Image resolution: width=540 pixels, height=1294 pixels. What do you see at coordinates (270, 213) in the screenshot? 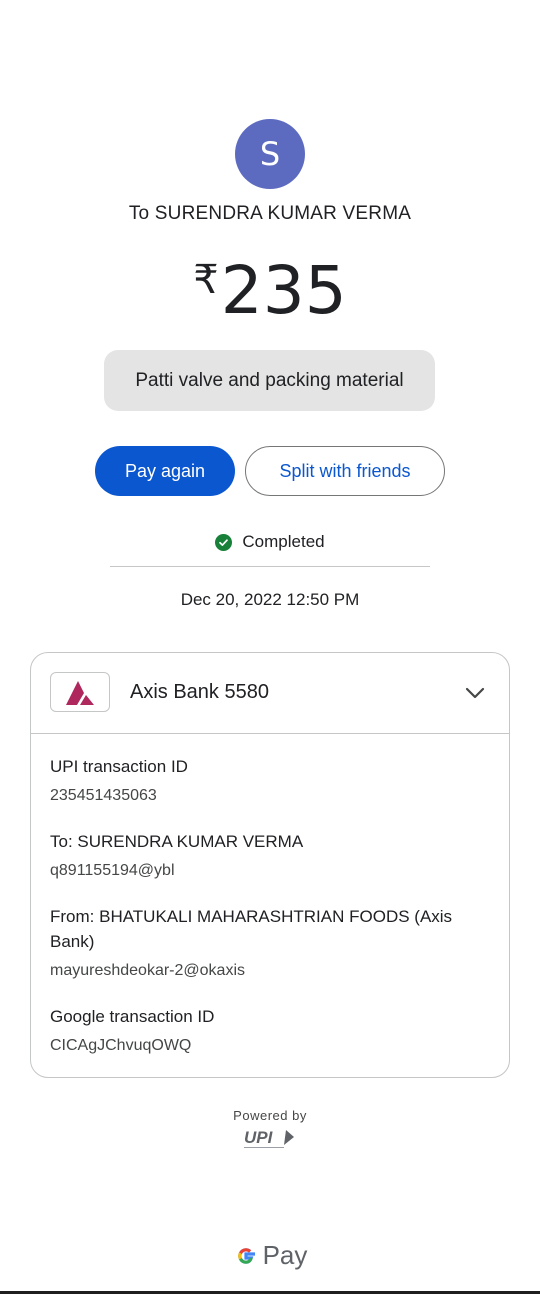
I see `payee-name: To SURENDRA KUMAR VERMA` at bounding box center [270, 213].